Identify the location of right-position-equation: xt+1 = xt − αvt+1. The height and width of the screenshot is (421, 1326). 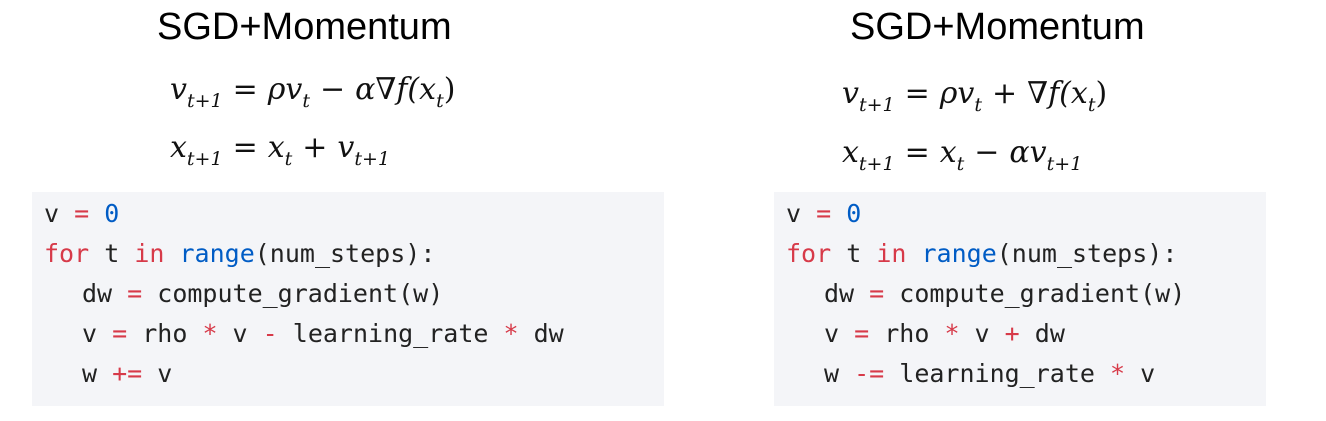
(962, 155).